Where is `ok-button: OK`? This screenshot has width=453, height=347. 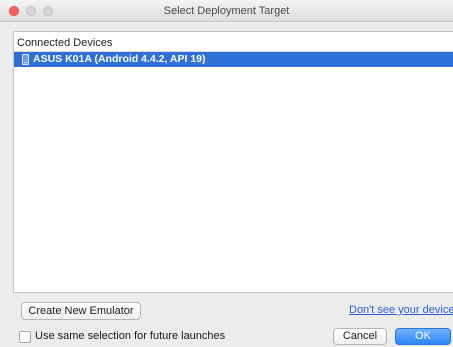 ok-button: OK is located at coordinates (423, 336).